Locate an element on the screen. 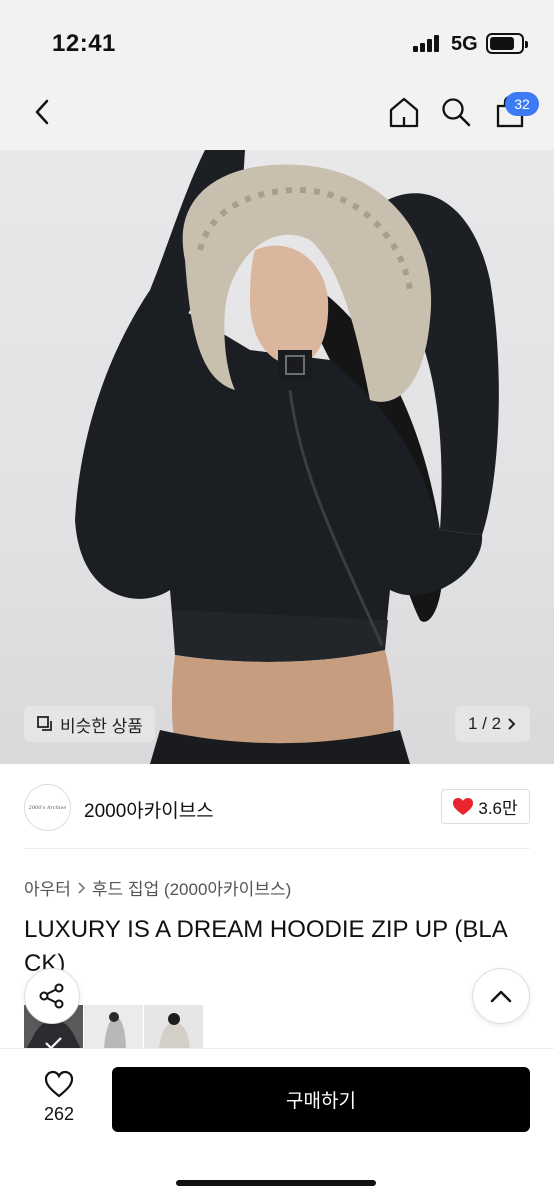  breadcrumb: 아우터 후드 집업 (2000아카이브스) is located at coordinates (157, 887).